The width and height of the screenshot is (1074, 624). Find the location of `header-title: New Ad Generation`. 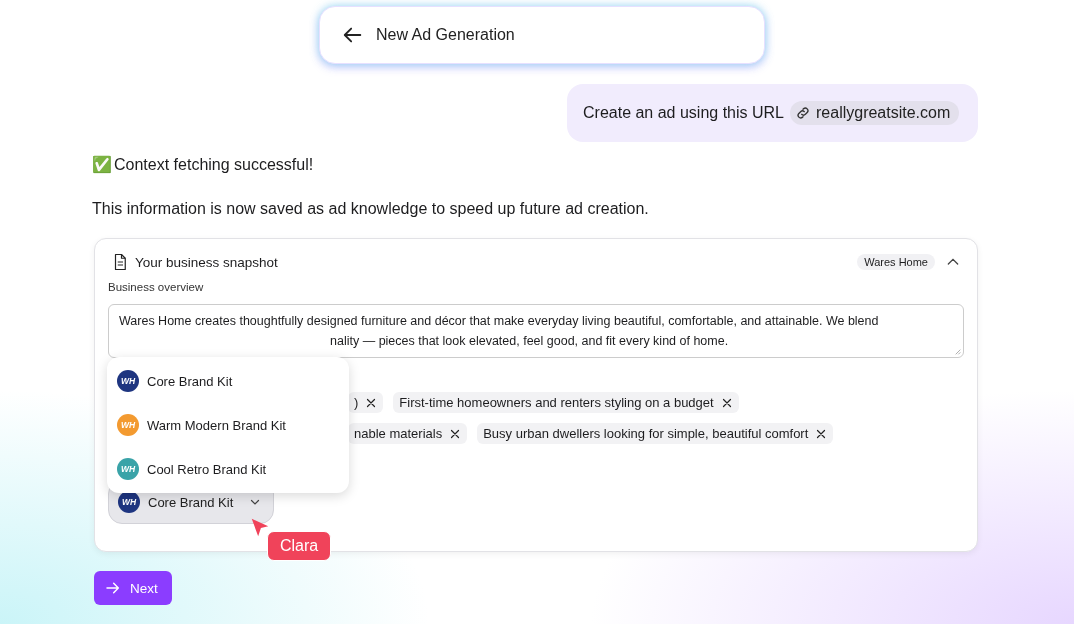

header-title: New Ad Generation is located at coordinates (445, 35).